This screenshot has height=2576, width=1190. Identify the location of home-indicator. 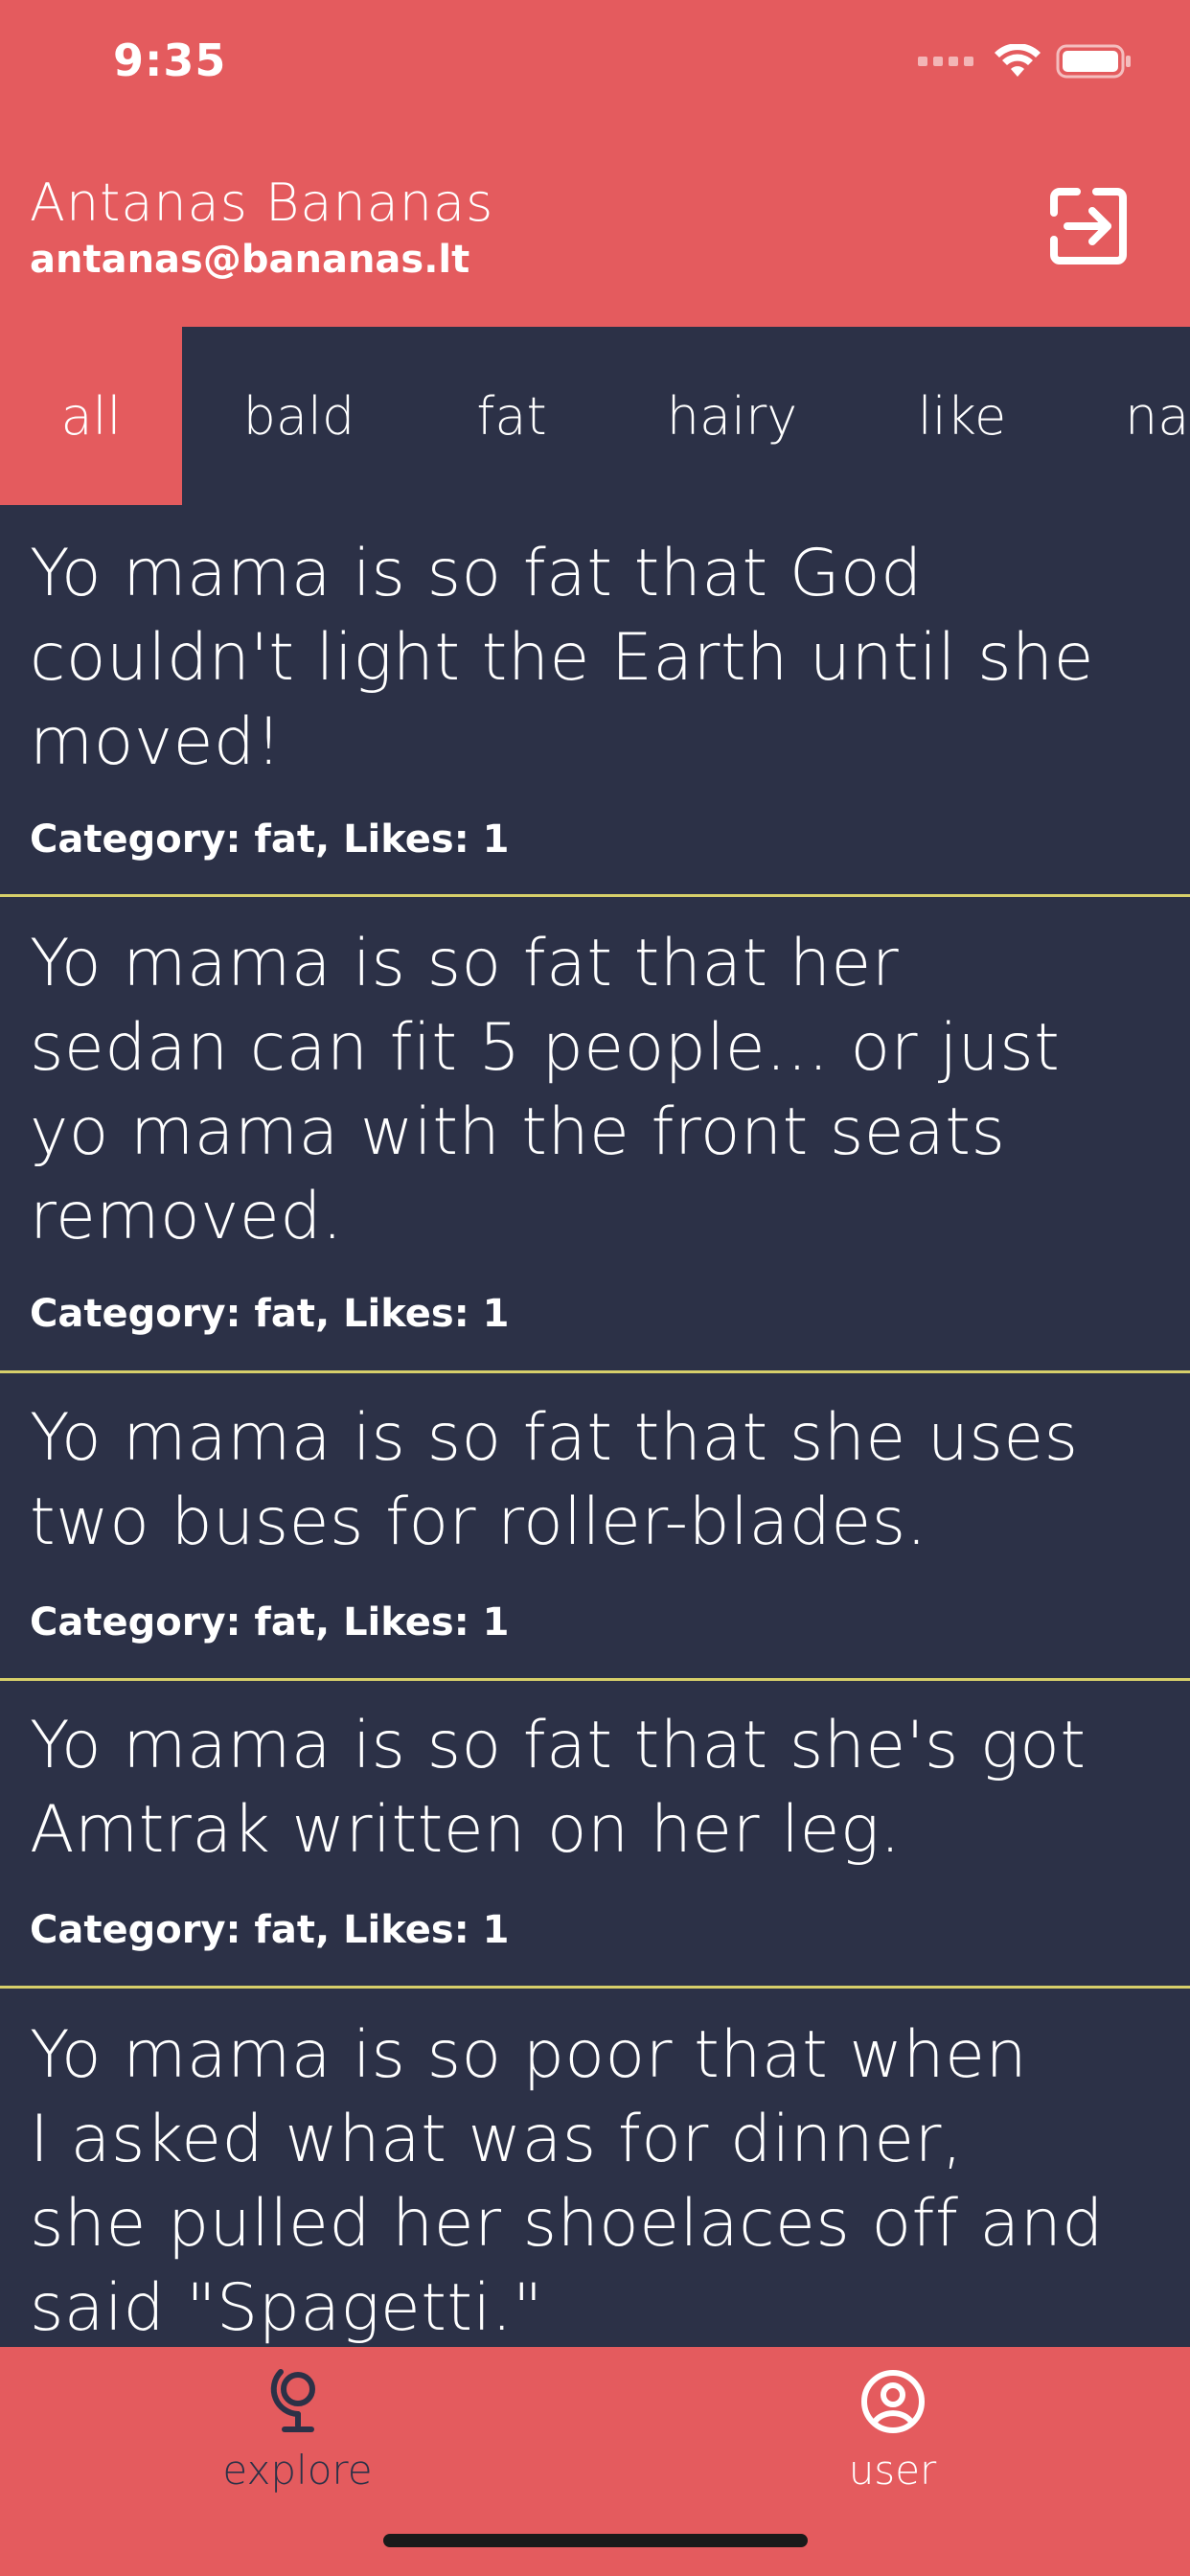
(595, 2540).